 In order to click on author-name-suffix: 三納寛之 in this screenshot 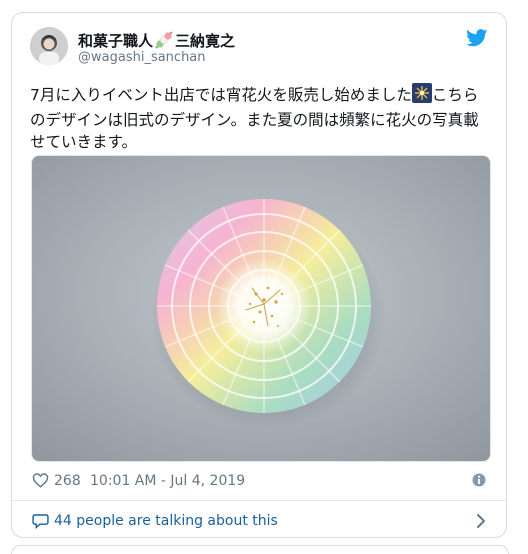, I will do `click(205, 41)`.